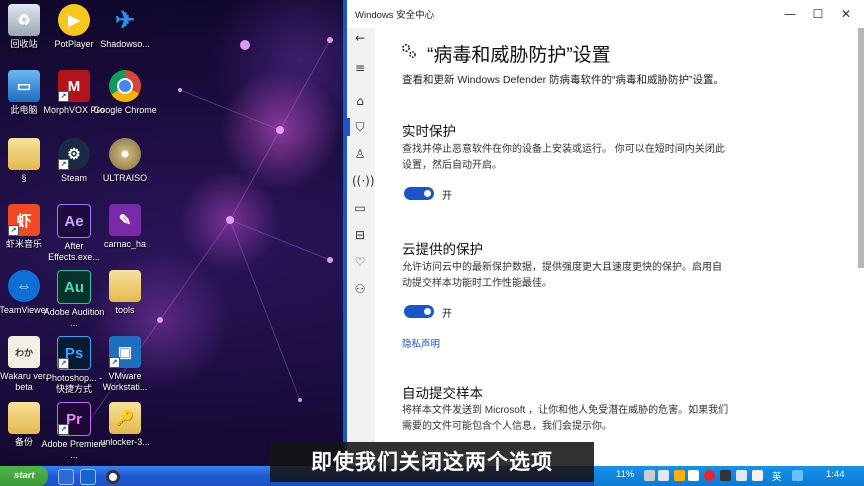 Image resolution: width=864 pixels, height=486 pixels. Describe the element at coordinates (125, 86) in the screenshot. I see `chrome-icon` at that location.